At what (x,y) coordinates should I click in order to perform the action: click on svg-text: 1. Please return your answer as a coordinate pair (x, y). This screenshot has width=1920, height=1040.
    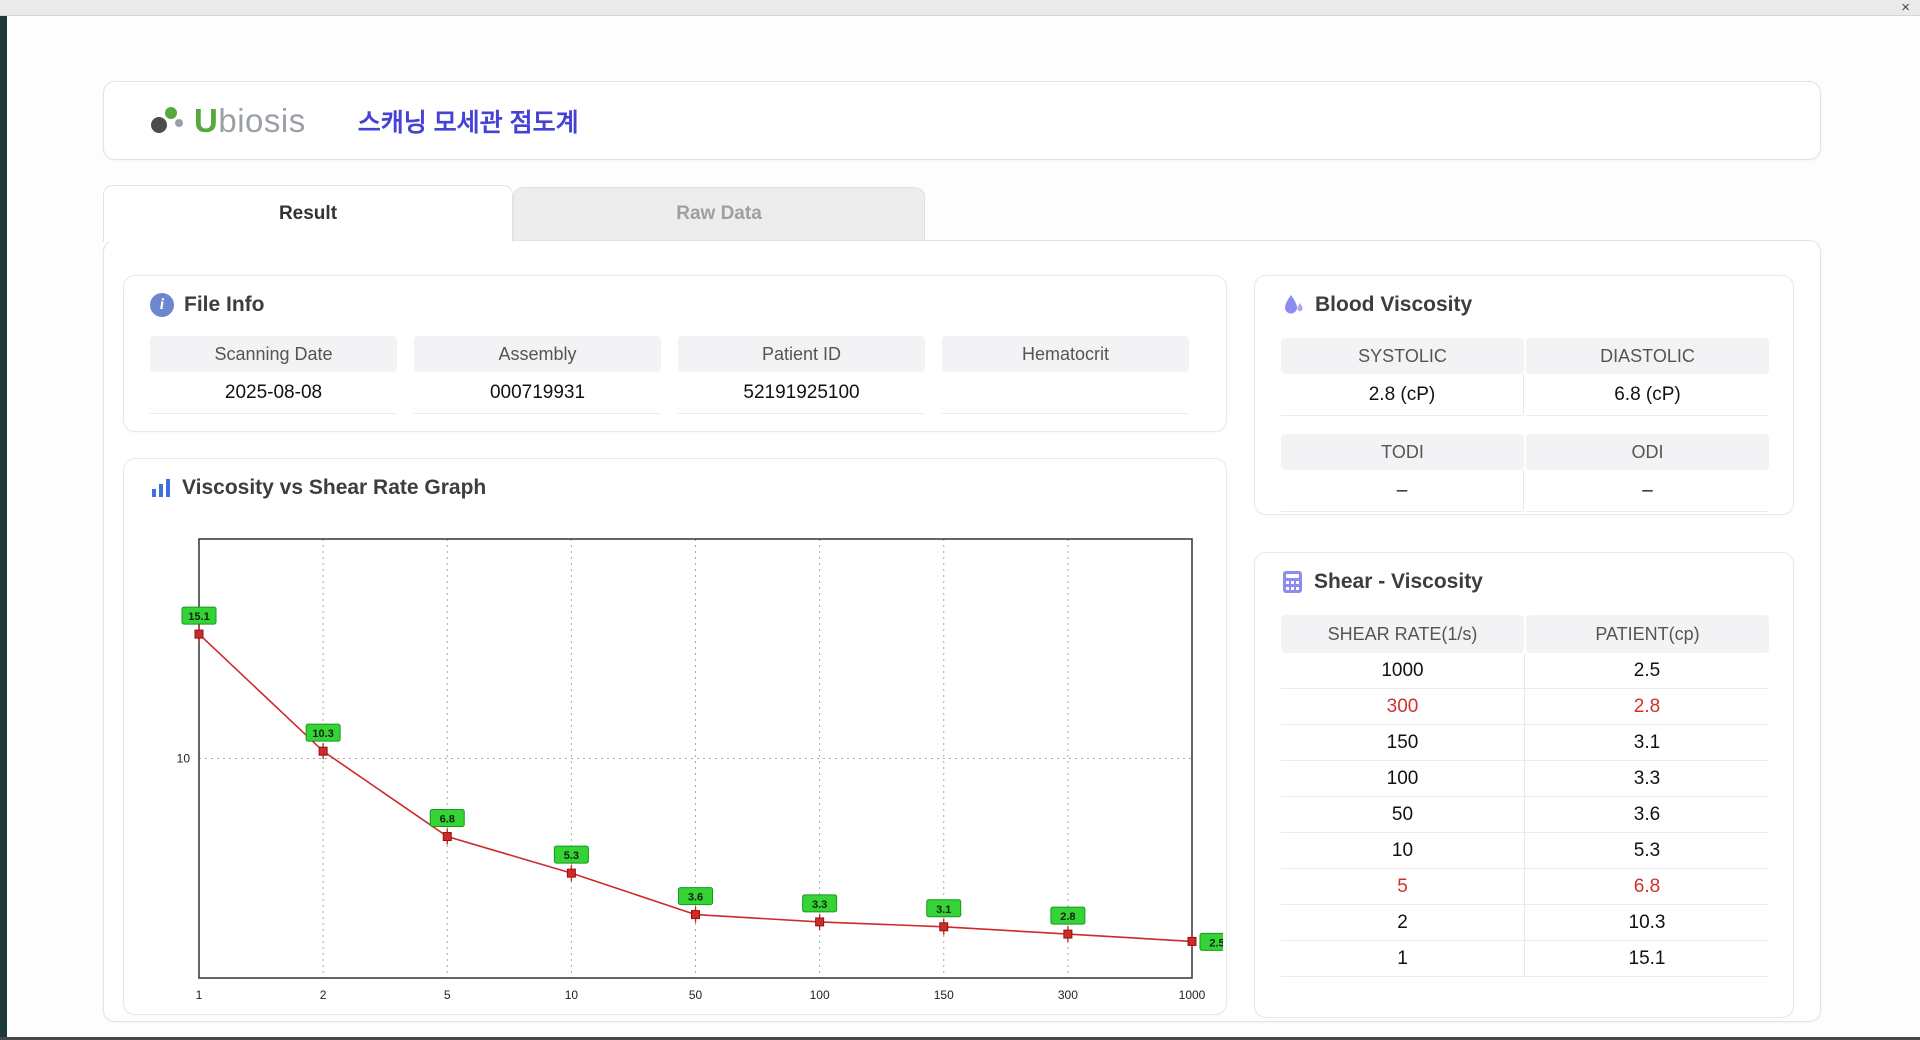
    Looking at the image, I should click on (199, 995).